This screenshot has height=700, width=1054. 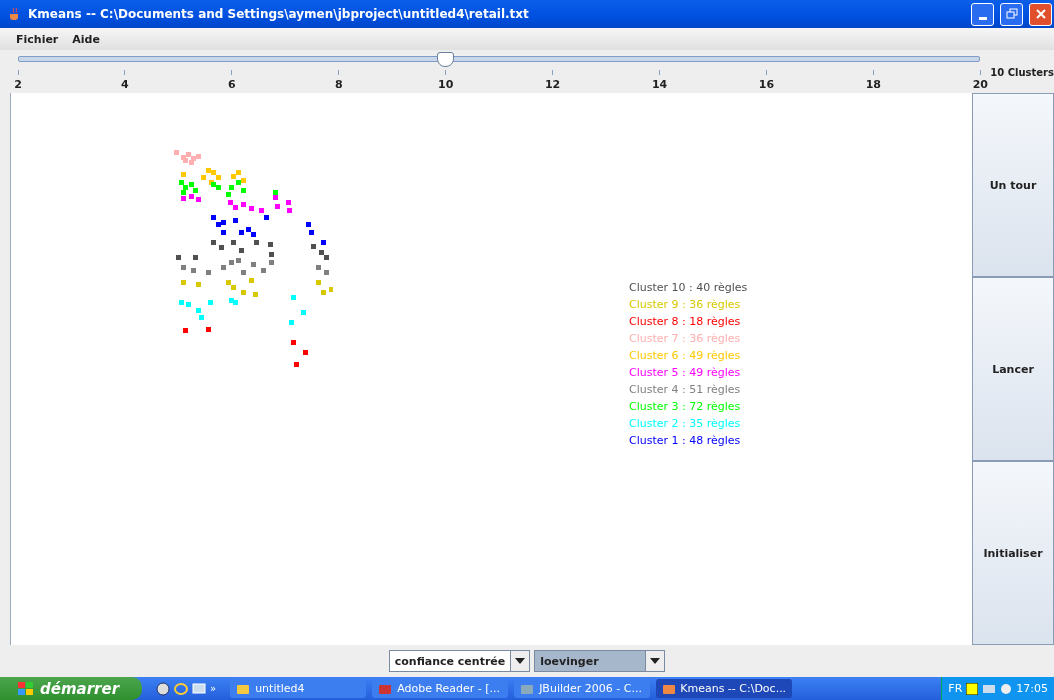 I want to click on action-button: Initialiser, so click(x=1013, y=553).